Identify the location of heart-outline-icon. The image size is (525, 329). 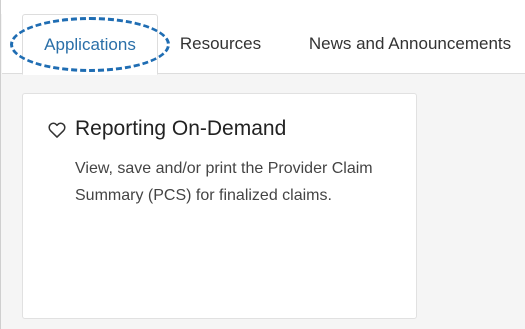
(57, 130).